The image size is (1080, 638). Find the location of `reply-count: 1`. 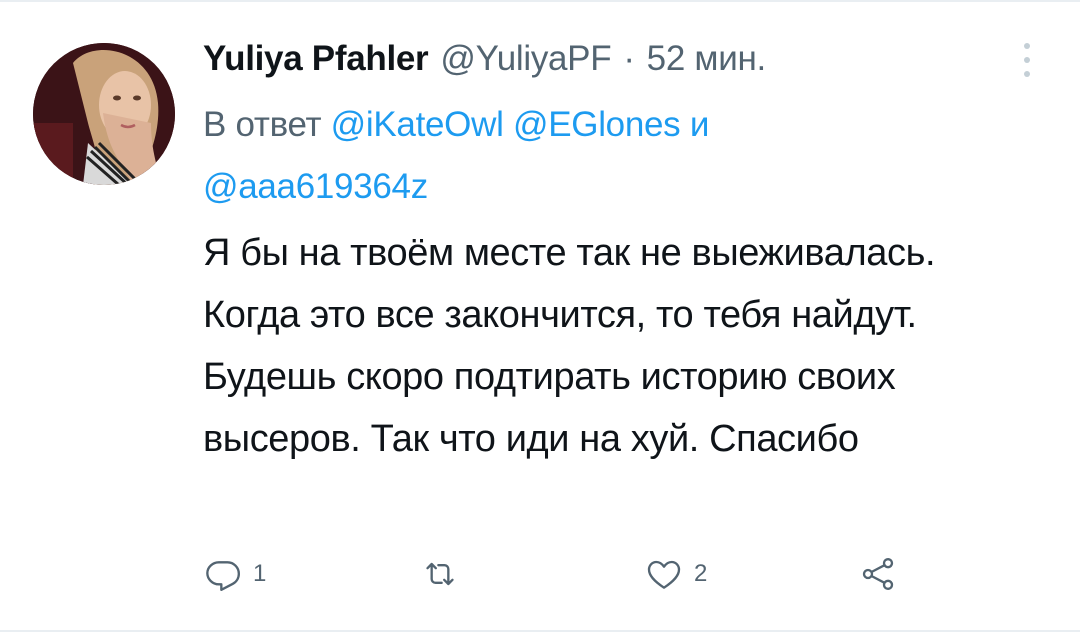

reply-count: 1 is located at coordinates (260, 573).